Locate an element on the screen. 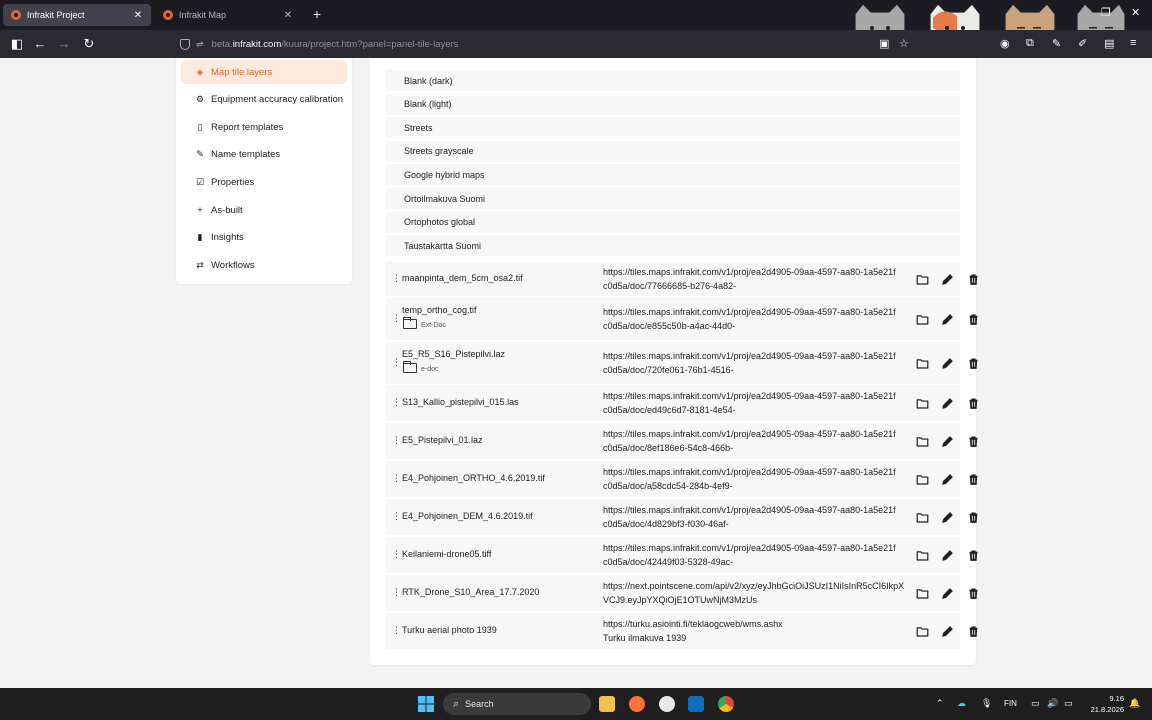 The image size is (1152, 720). new-tab-button: + is located at coordinates (317, 14).